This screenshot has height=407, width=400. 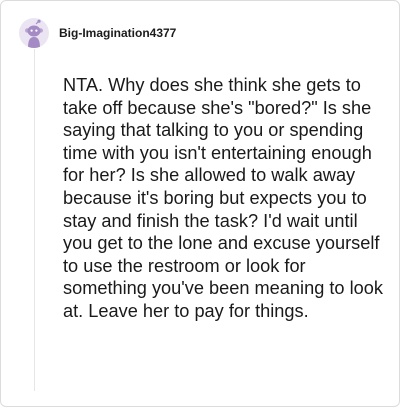 I want to click on thread-line, so click(x=34, y=220).